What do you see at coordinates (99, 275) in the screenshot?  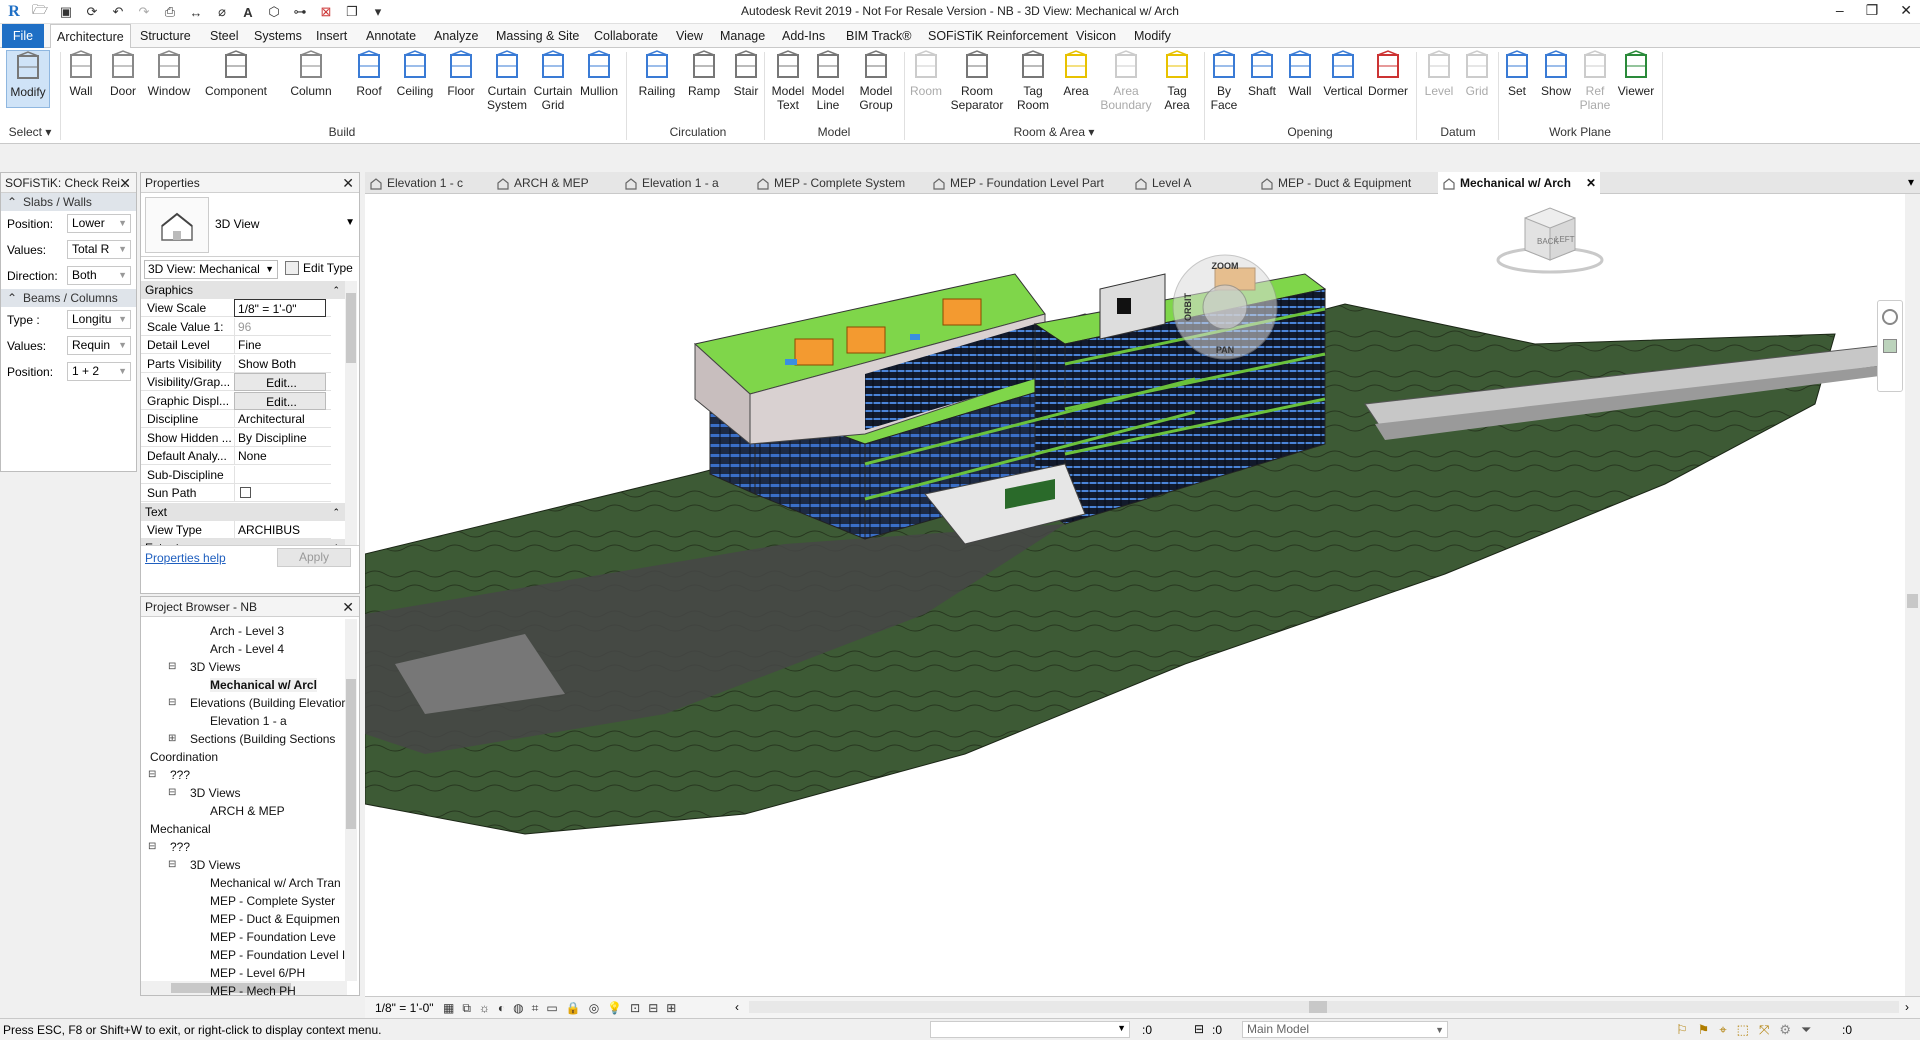 I see `option-select: Both ▼` at bounding box center [99, 275].